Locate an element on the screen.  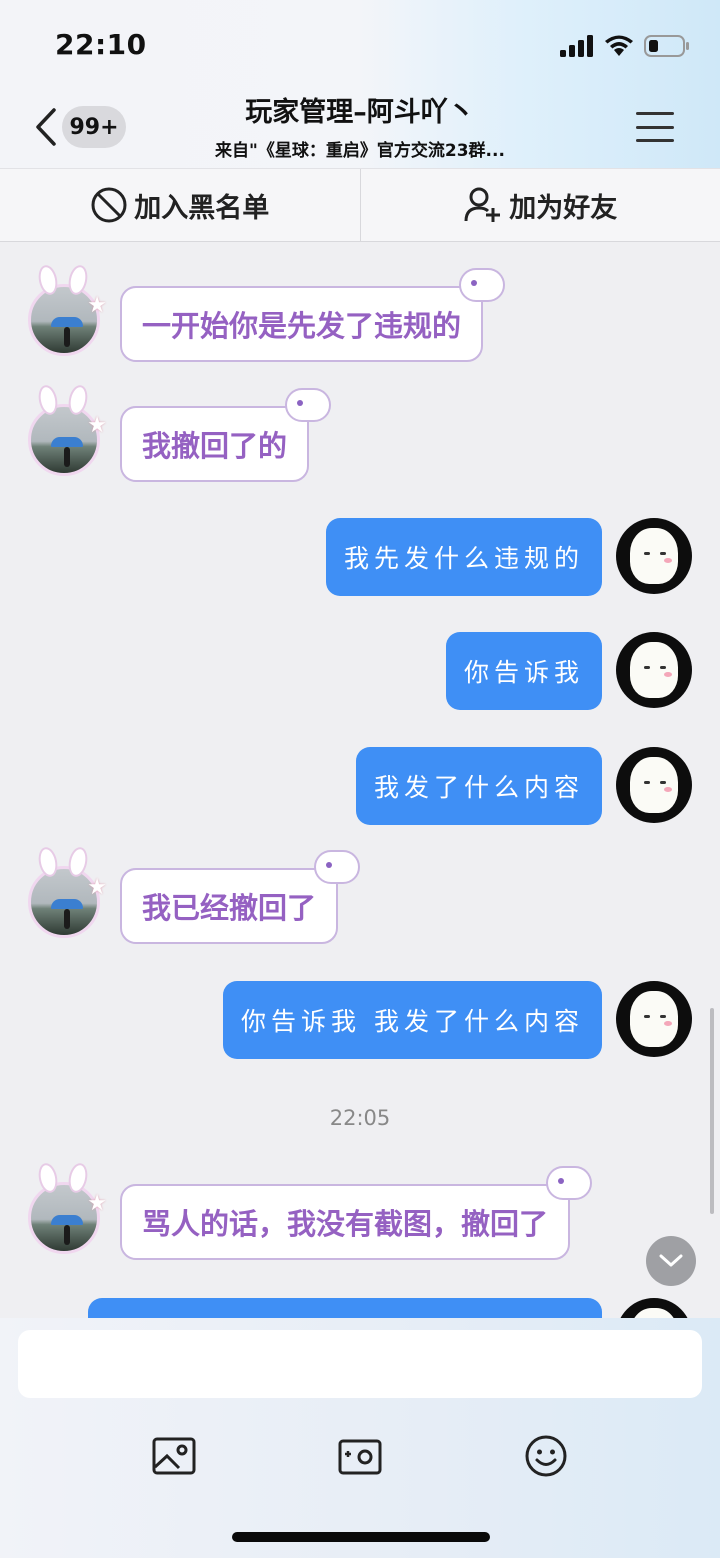
add-to-blacklist-button: 加入黑名单 is located at coordinates (180, 205).